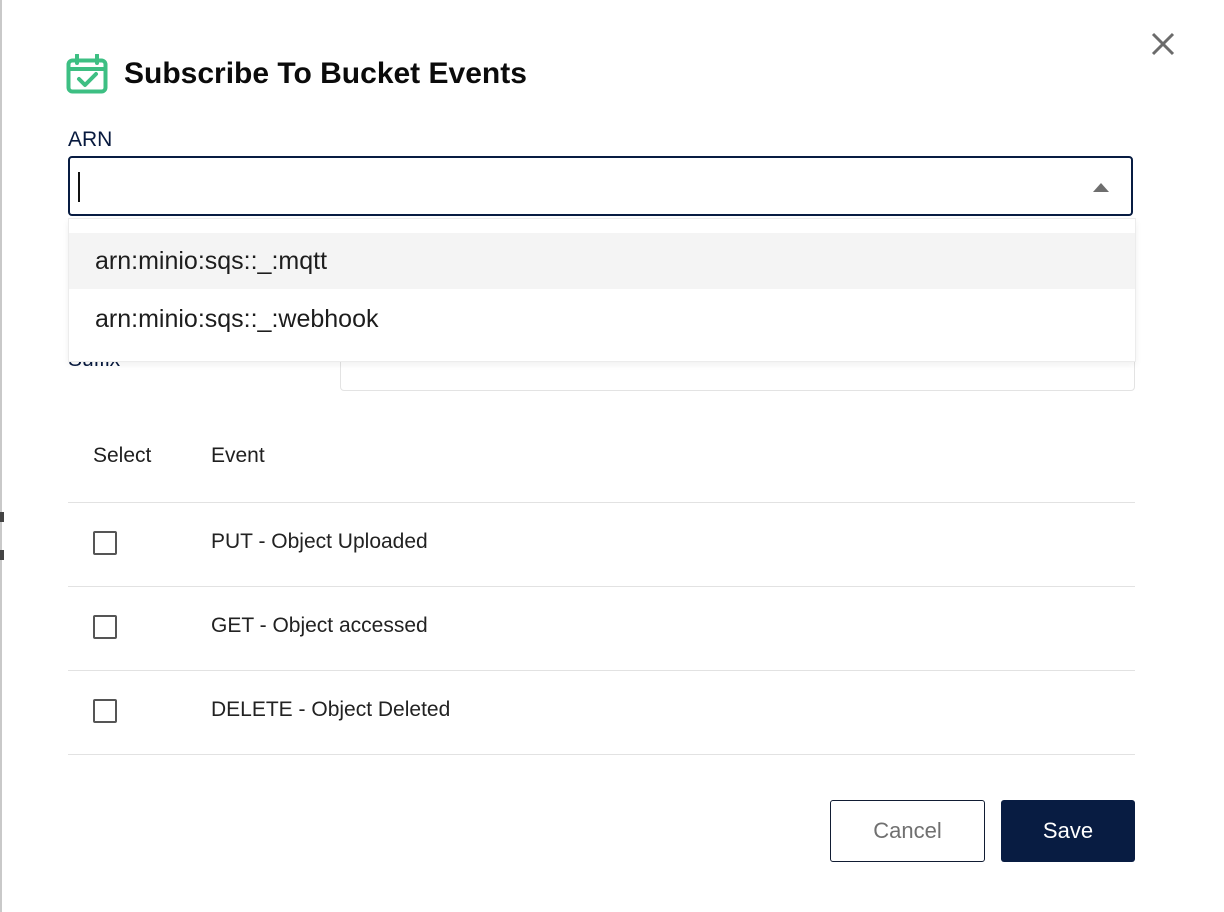 Image resolution: width=1224 pixels, height=912 pixels. Describe the element at coordinates (122, 455) in the screenshot. I see `column-header-select: Select` at that location.